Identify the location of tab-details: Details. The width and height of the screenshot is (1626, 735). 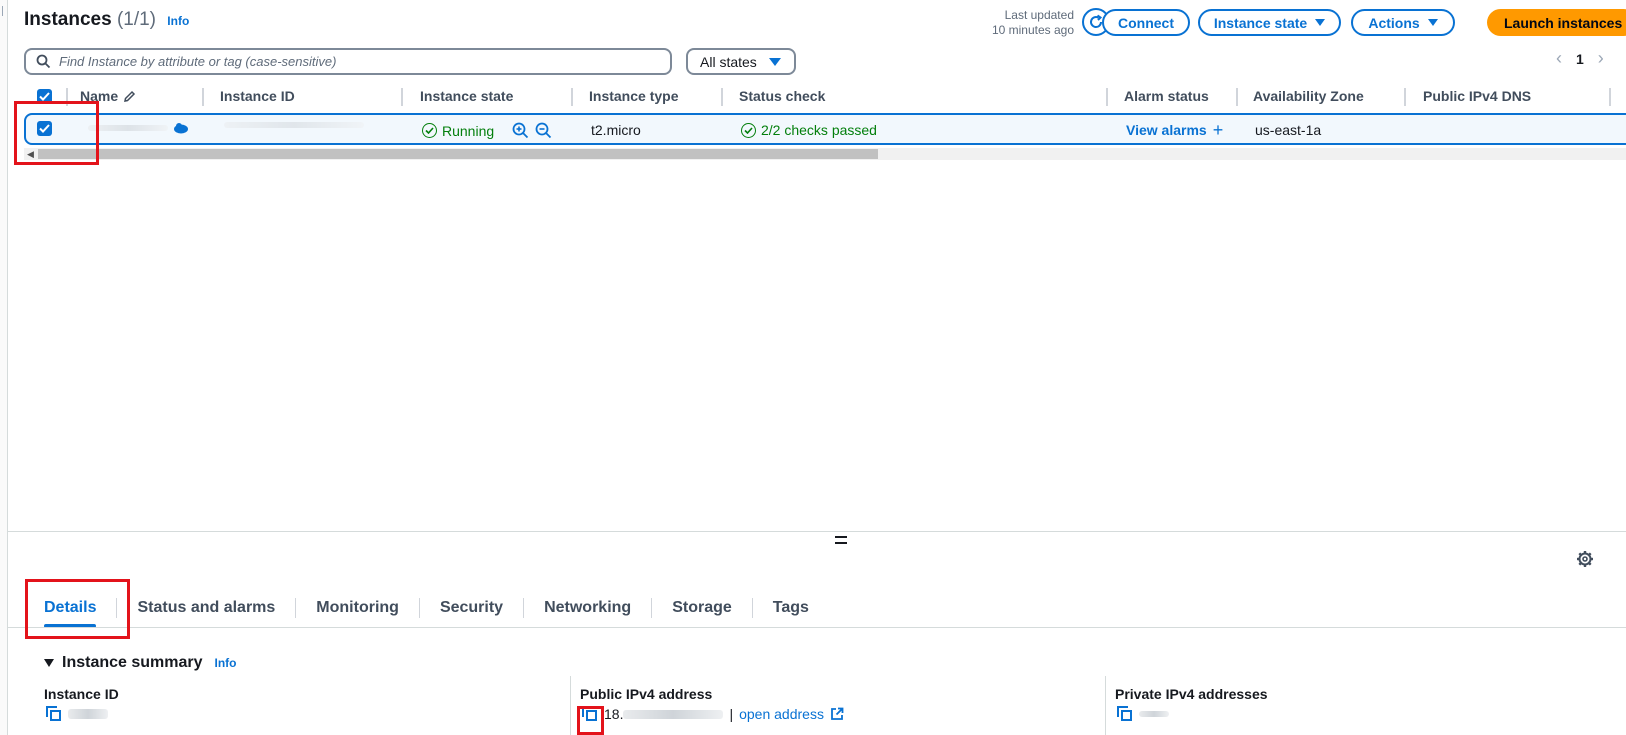
(70, 610).